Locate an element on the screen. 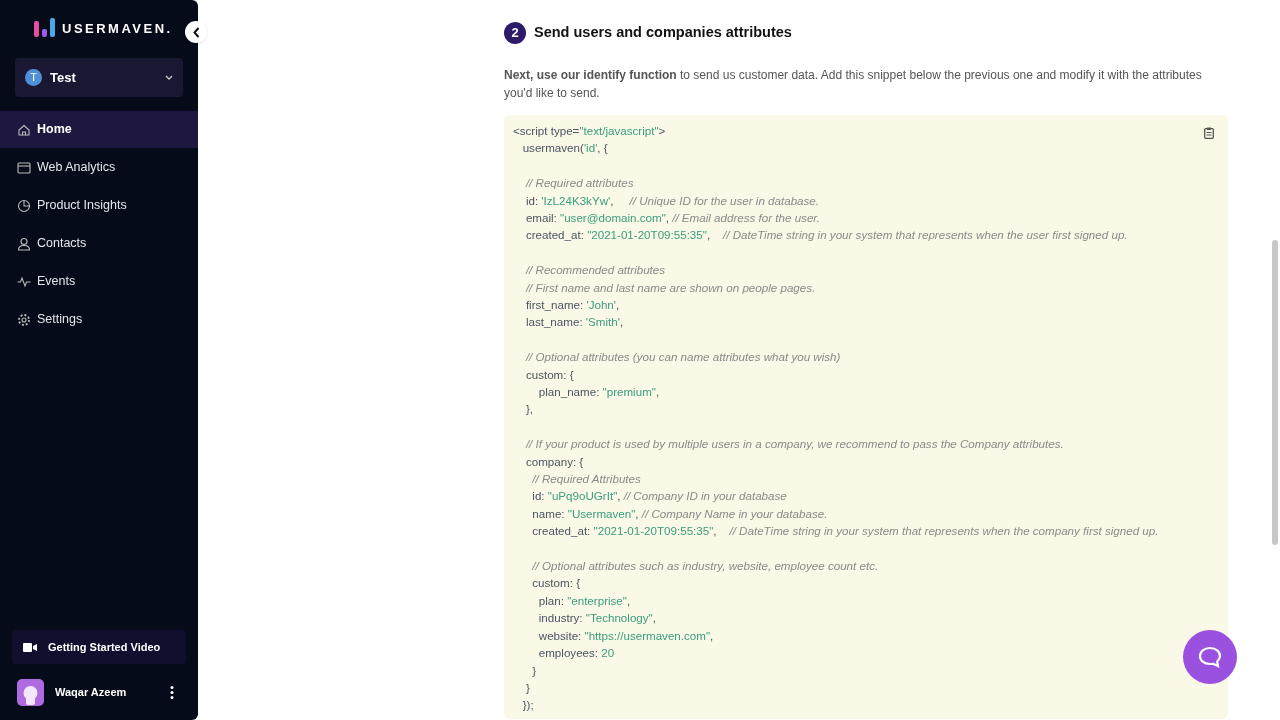  code-line: last_name: 'Smith', is located at coordinates (574, 322).